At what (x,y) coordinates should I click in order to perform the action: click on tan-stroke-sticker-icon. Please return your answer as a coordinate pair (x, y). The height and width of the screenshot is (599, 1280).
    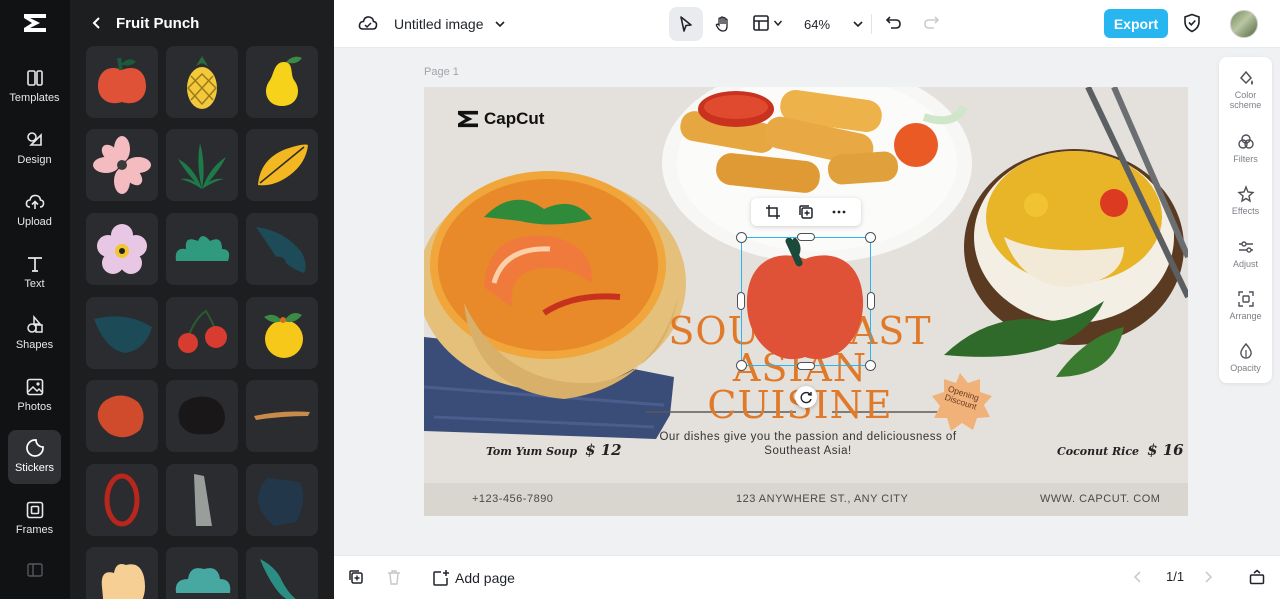
    Looking at the image, I should click on (282, 415).